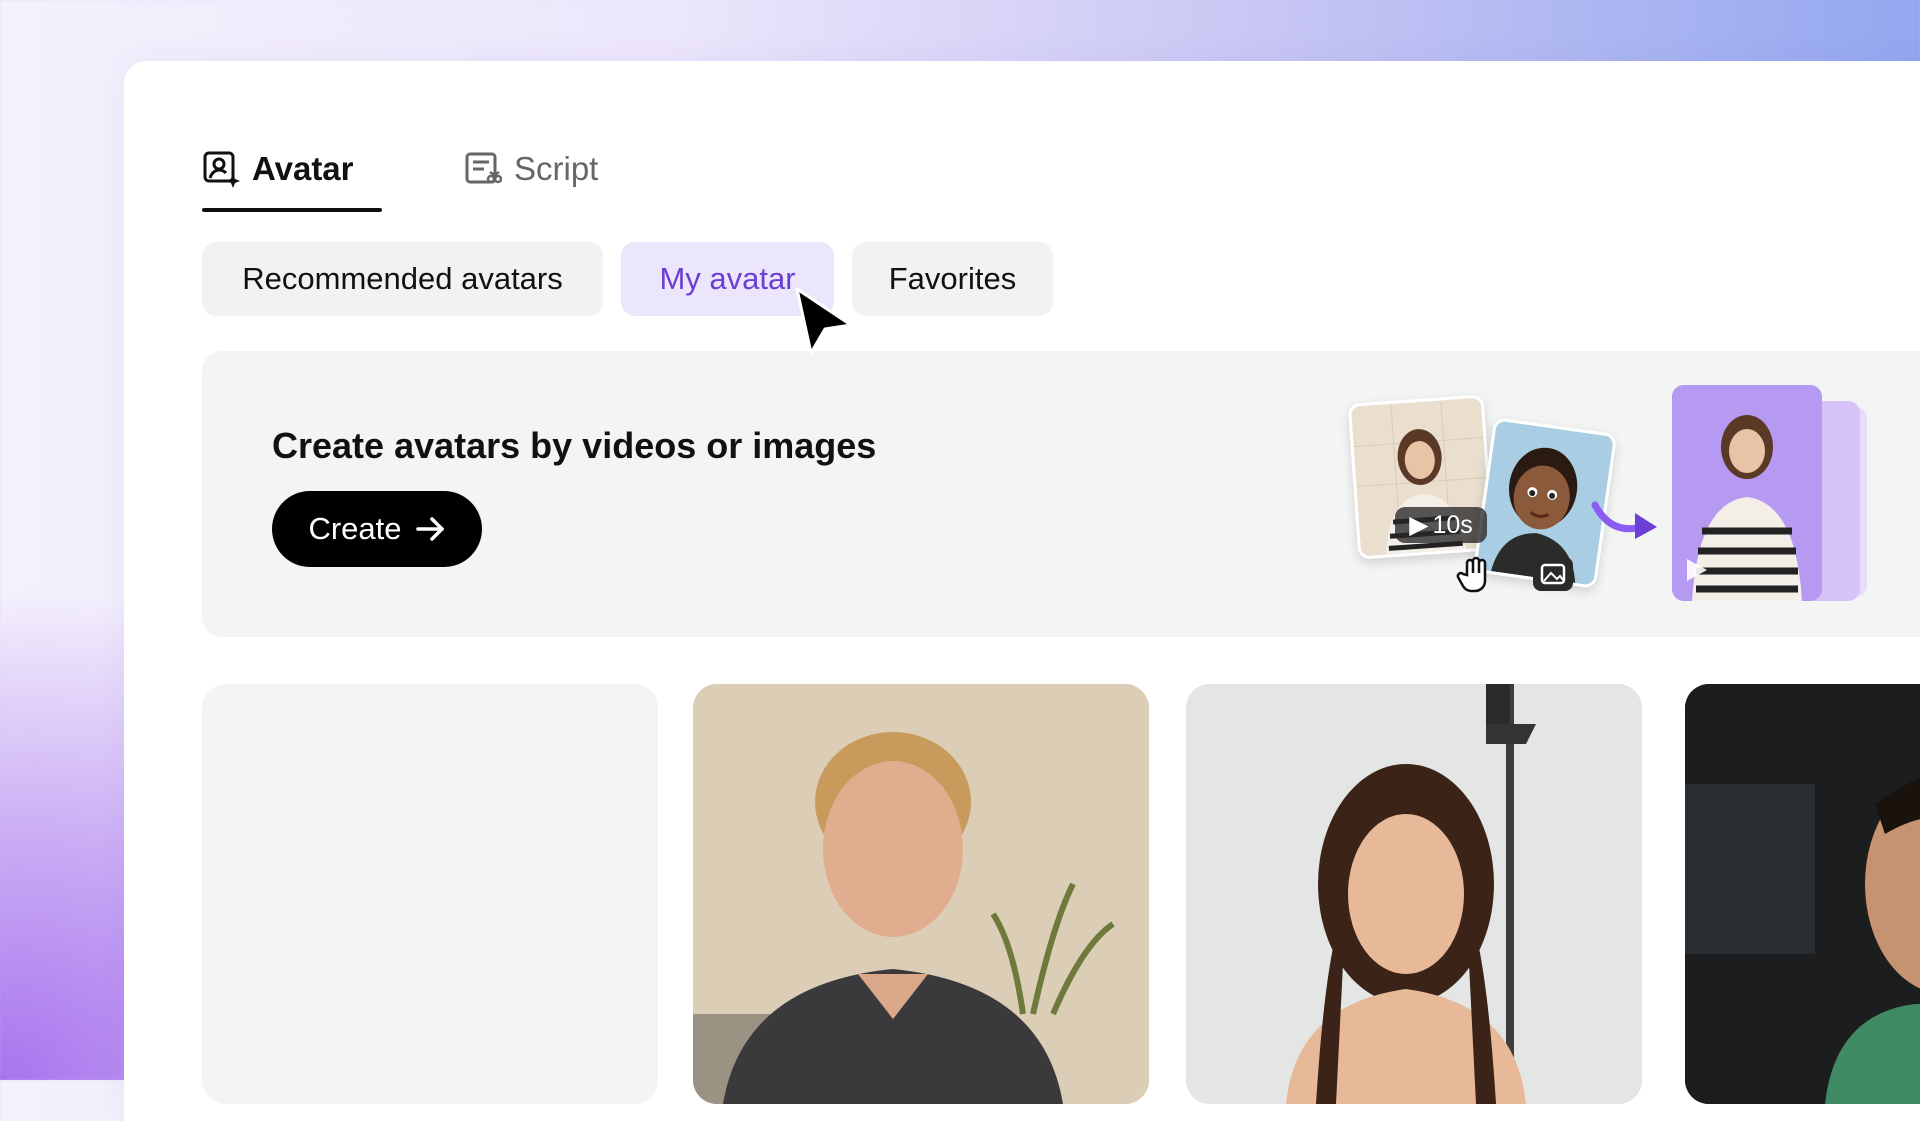 The width and height of the screenshot is (1920, 1121). What do you see at coordinates (574, 445) in the screenshot?
I see `banner-title: Create avatars by videos or images` at bounding box center [574, 445].